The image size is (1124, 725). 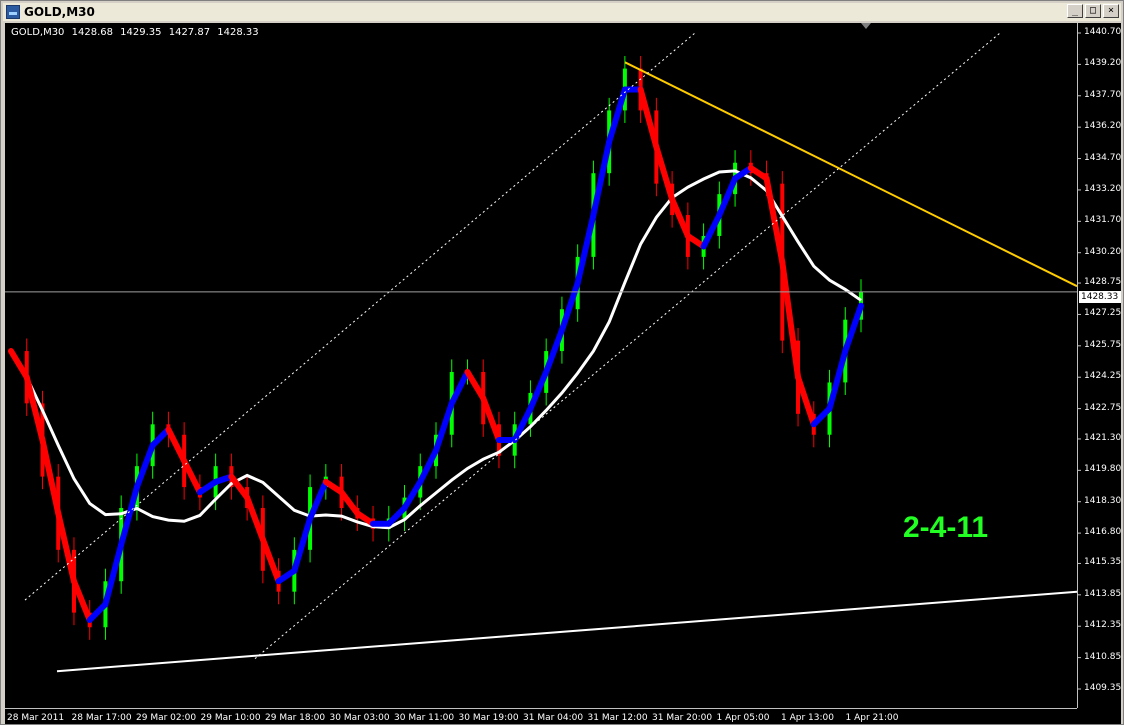 What do you see at coordinates (1102, 63) in the screenshot?
I see `price-tick-label: 1439.20` at bounding box center [1102, 63].